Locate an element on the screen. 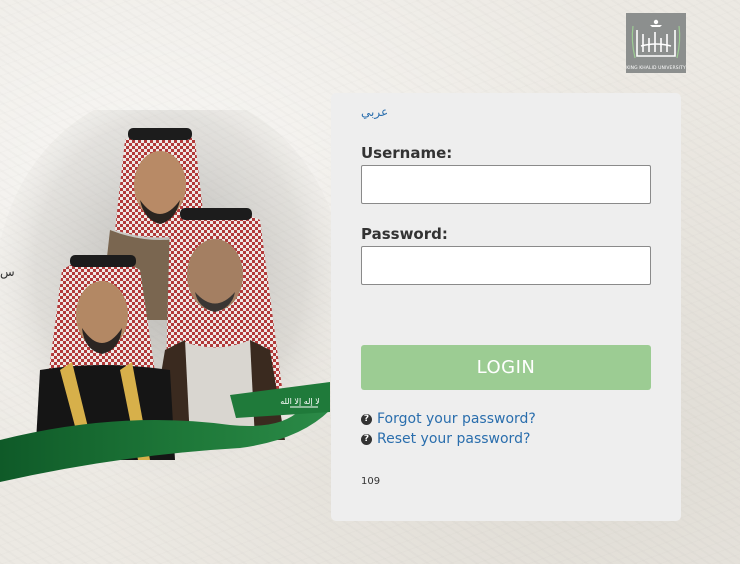 The height and width of the screenshot is (564, 740). username-input is located at coordinates (506, 184).